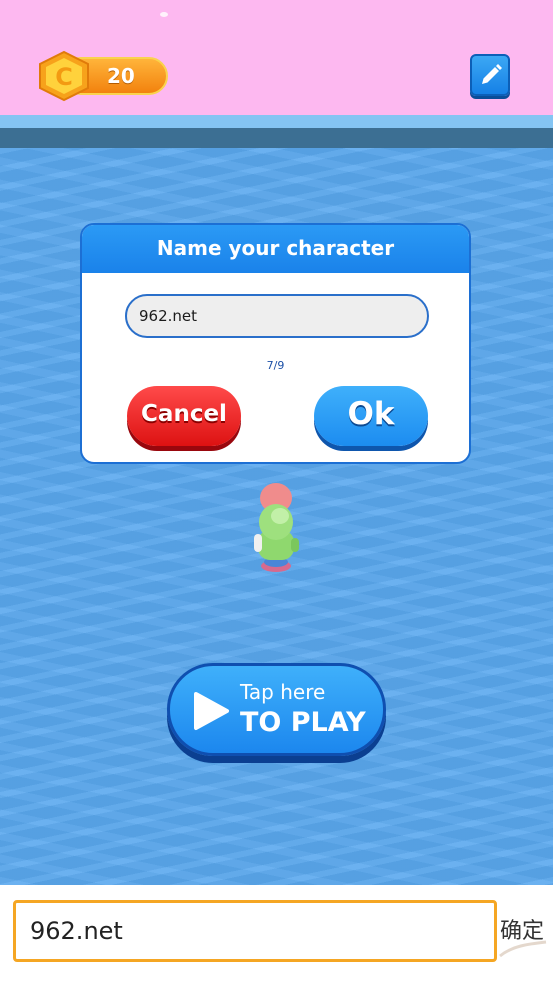 Image resolution: width=553 pixels, height=983 pixels. I want to click on keyboard-input-bar: 确定, so click(276, 934).